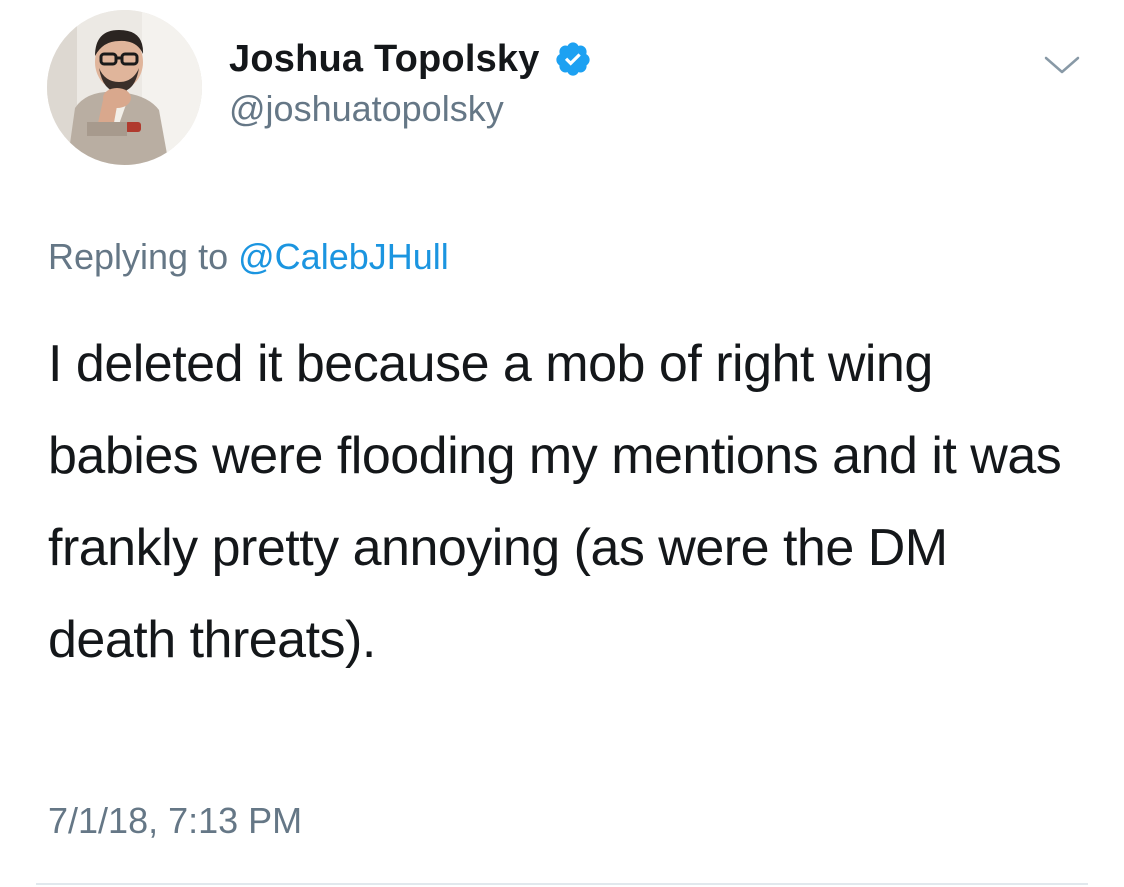  I want to click on chevron-down-icon, so click(1062, 65).